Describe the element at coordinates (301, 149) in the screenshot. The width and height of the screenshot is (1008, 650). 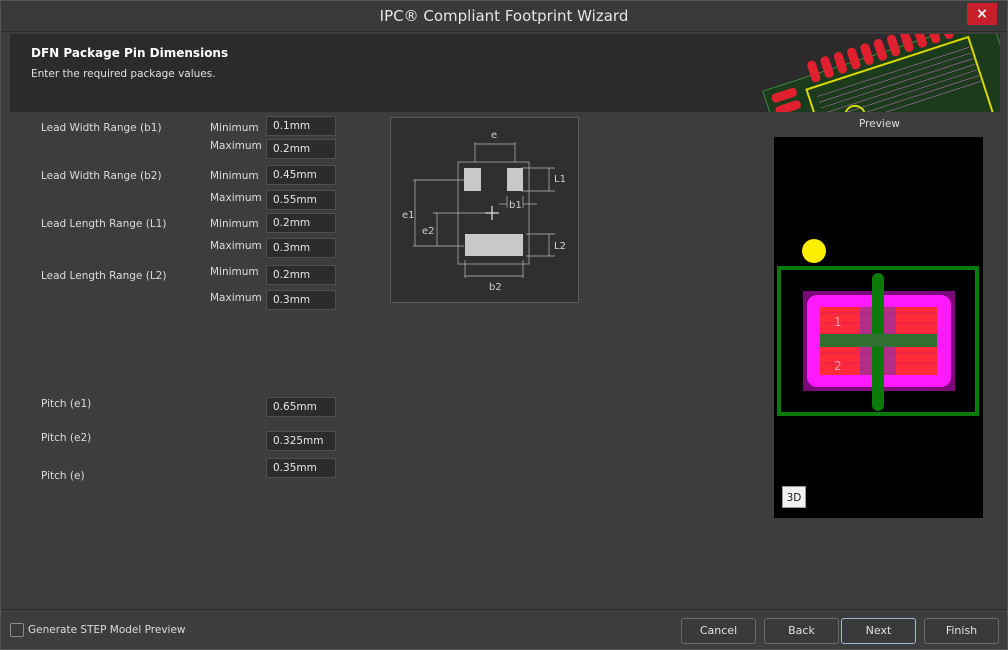
I see `b1-max-field: 0.2mm` at that location.